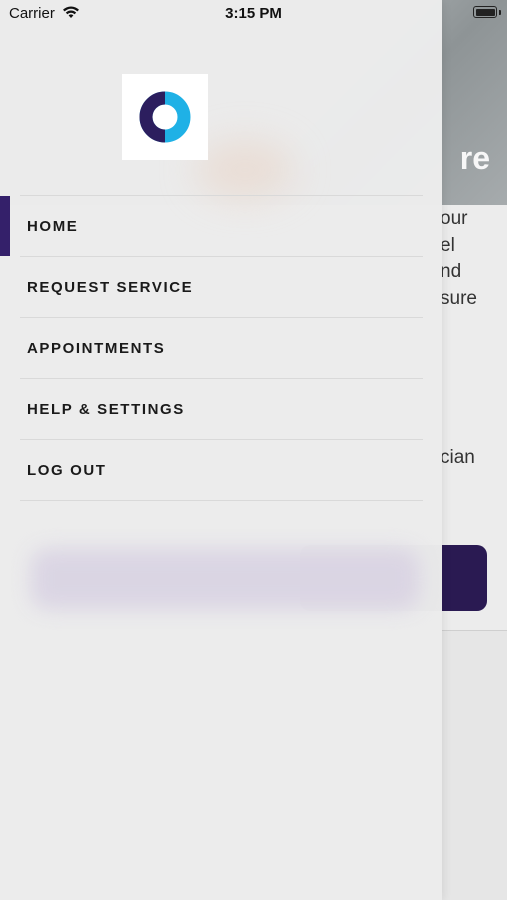 This screenshot has width=507, height=900. Describe the element at coordinates (457, 457) in the screenshot. I see `background-text-line: cian` at that location.